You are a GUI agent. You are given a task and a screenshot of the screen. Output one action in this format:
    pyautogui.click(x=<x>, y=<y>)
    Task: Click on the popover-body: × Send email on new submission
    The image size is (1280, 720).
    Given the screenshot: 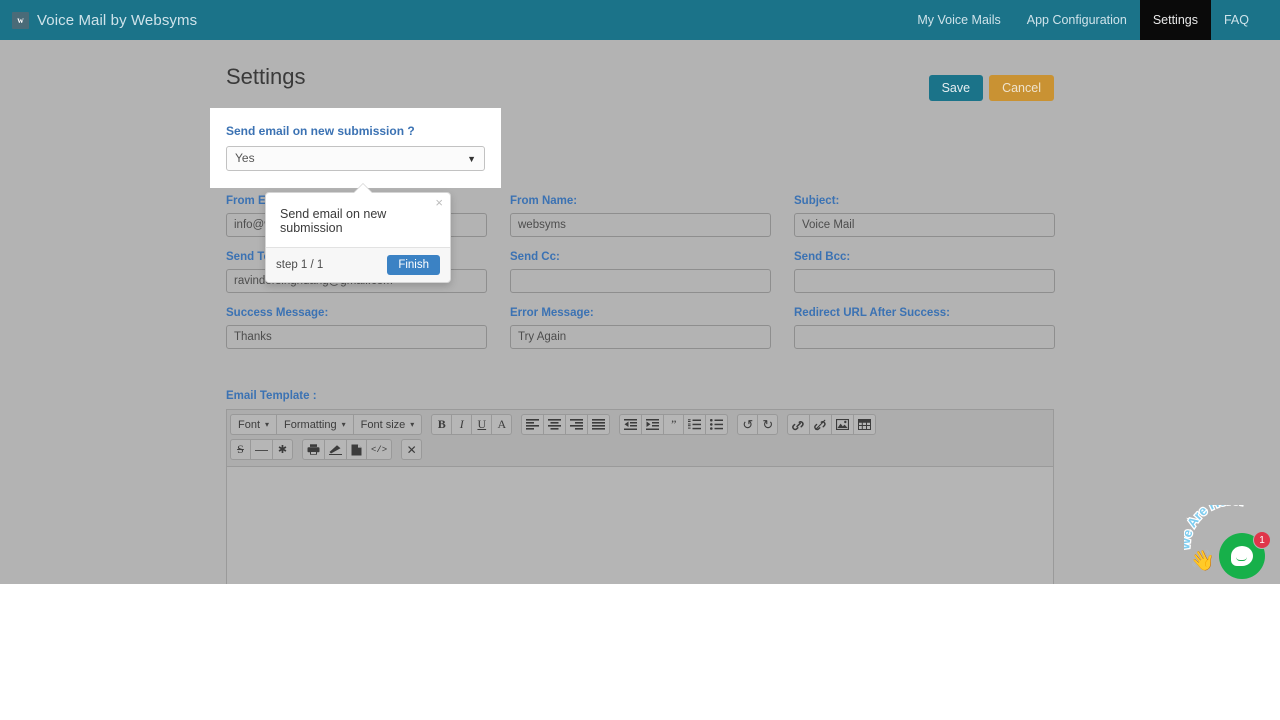 What is the action you would take?
    pyautogui.click(x=358, y=220)
    